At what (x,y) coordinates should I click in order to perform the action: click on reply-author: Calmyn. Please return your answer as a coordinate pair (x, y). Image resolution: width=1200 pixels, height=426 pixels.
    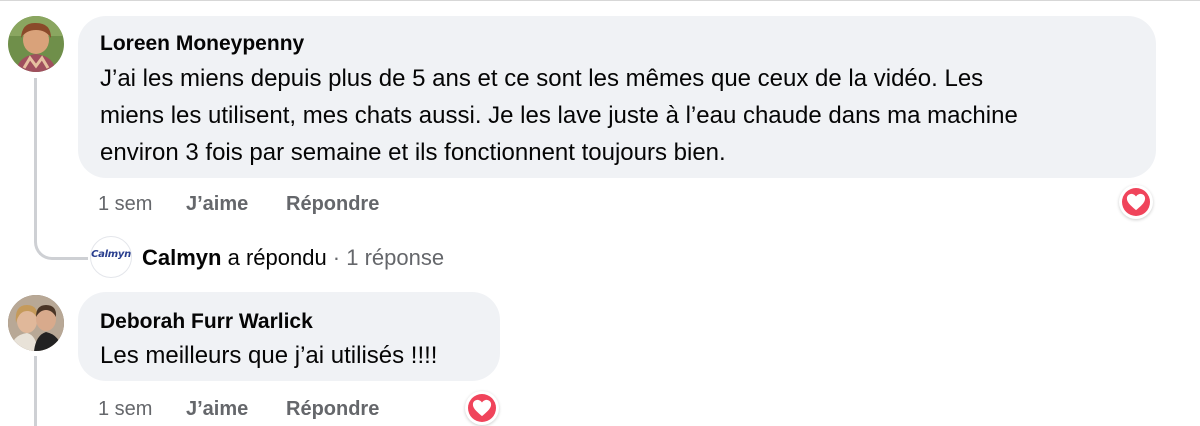
    Looking at the image, I should click on (182, 257).